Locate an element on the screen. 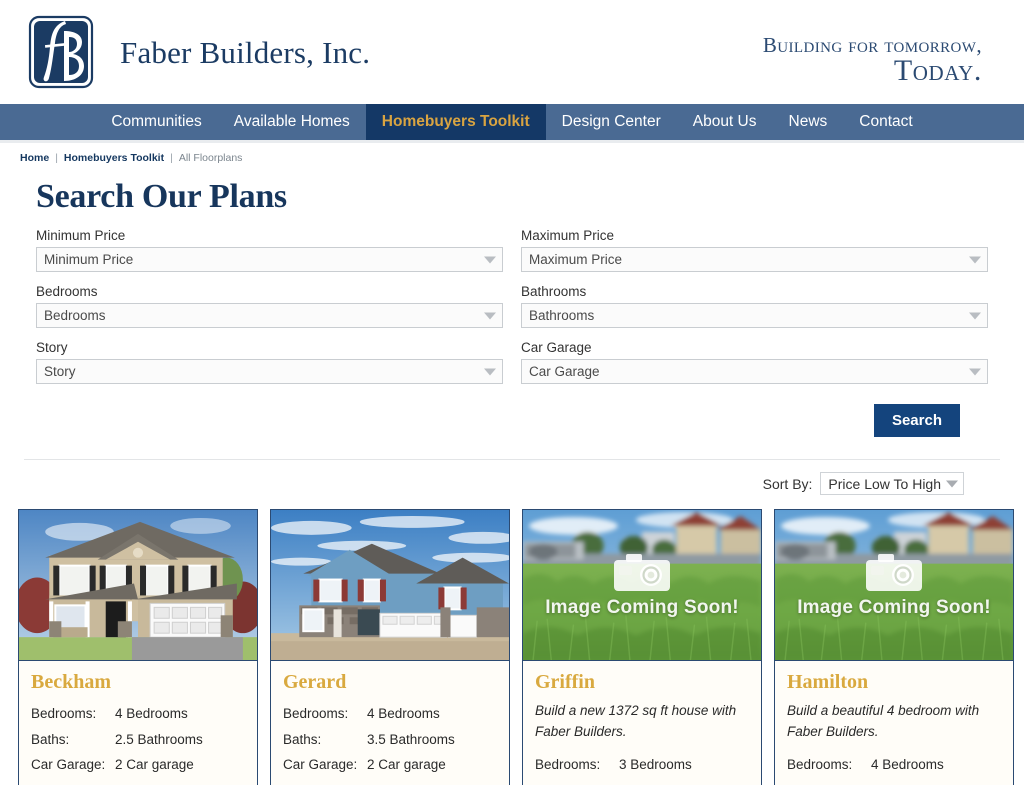  breadcrumb-item-all-floorplans: All Floorplans is located at coordinates (210, 158).